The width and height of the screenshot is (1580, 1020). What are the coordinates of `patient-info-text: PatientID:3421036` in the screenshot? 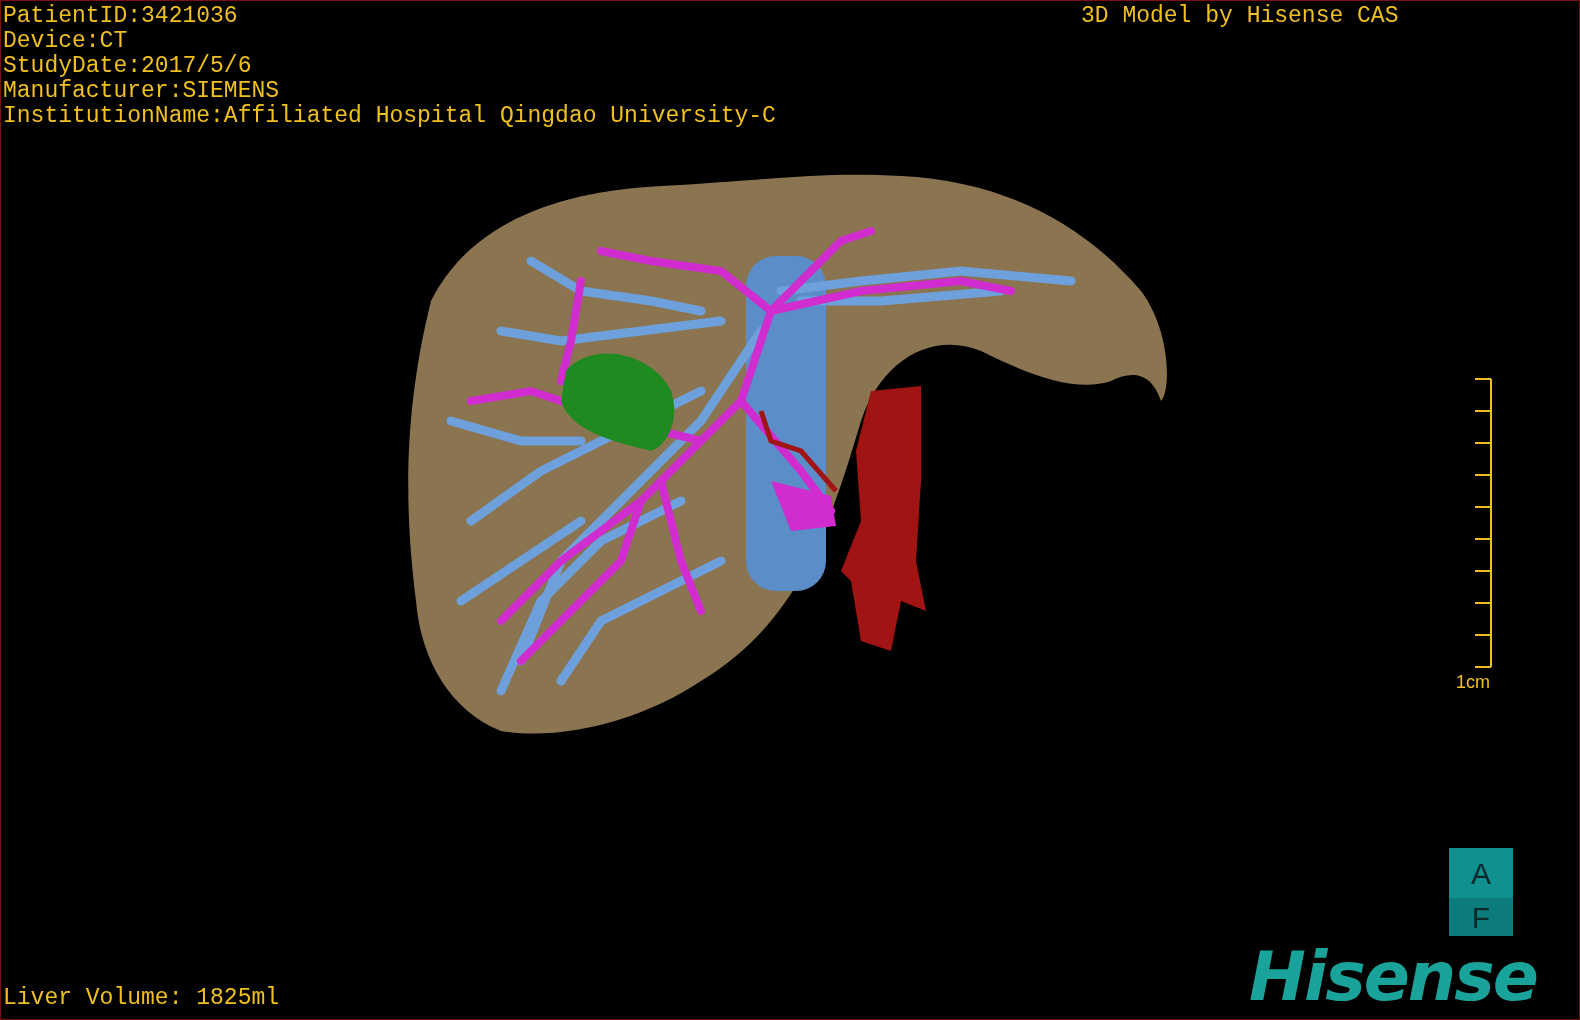 It's located at (121, 16).